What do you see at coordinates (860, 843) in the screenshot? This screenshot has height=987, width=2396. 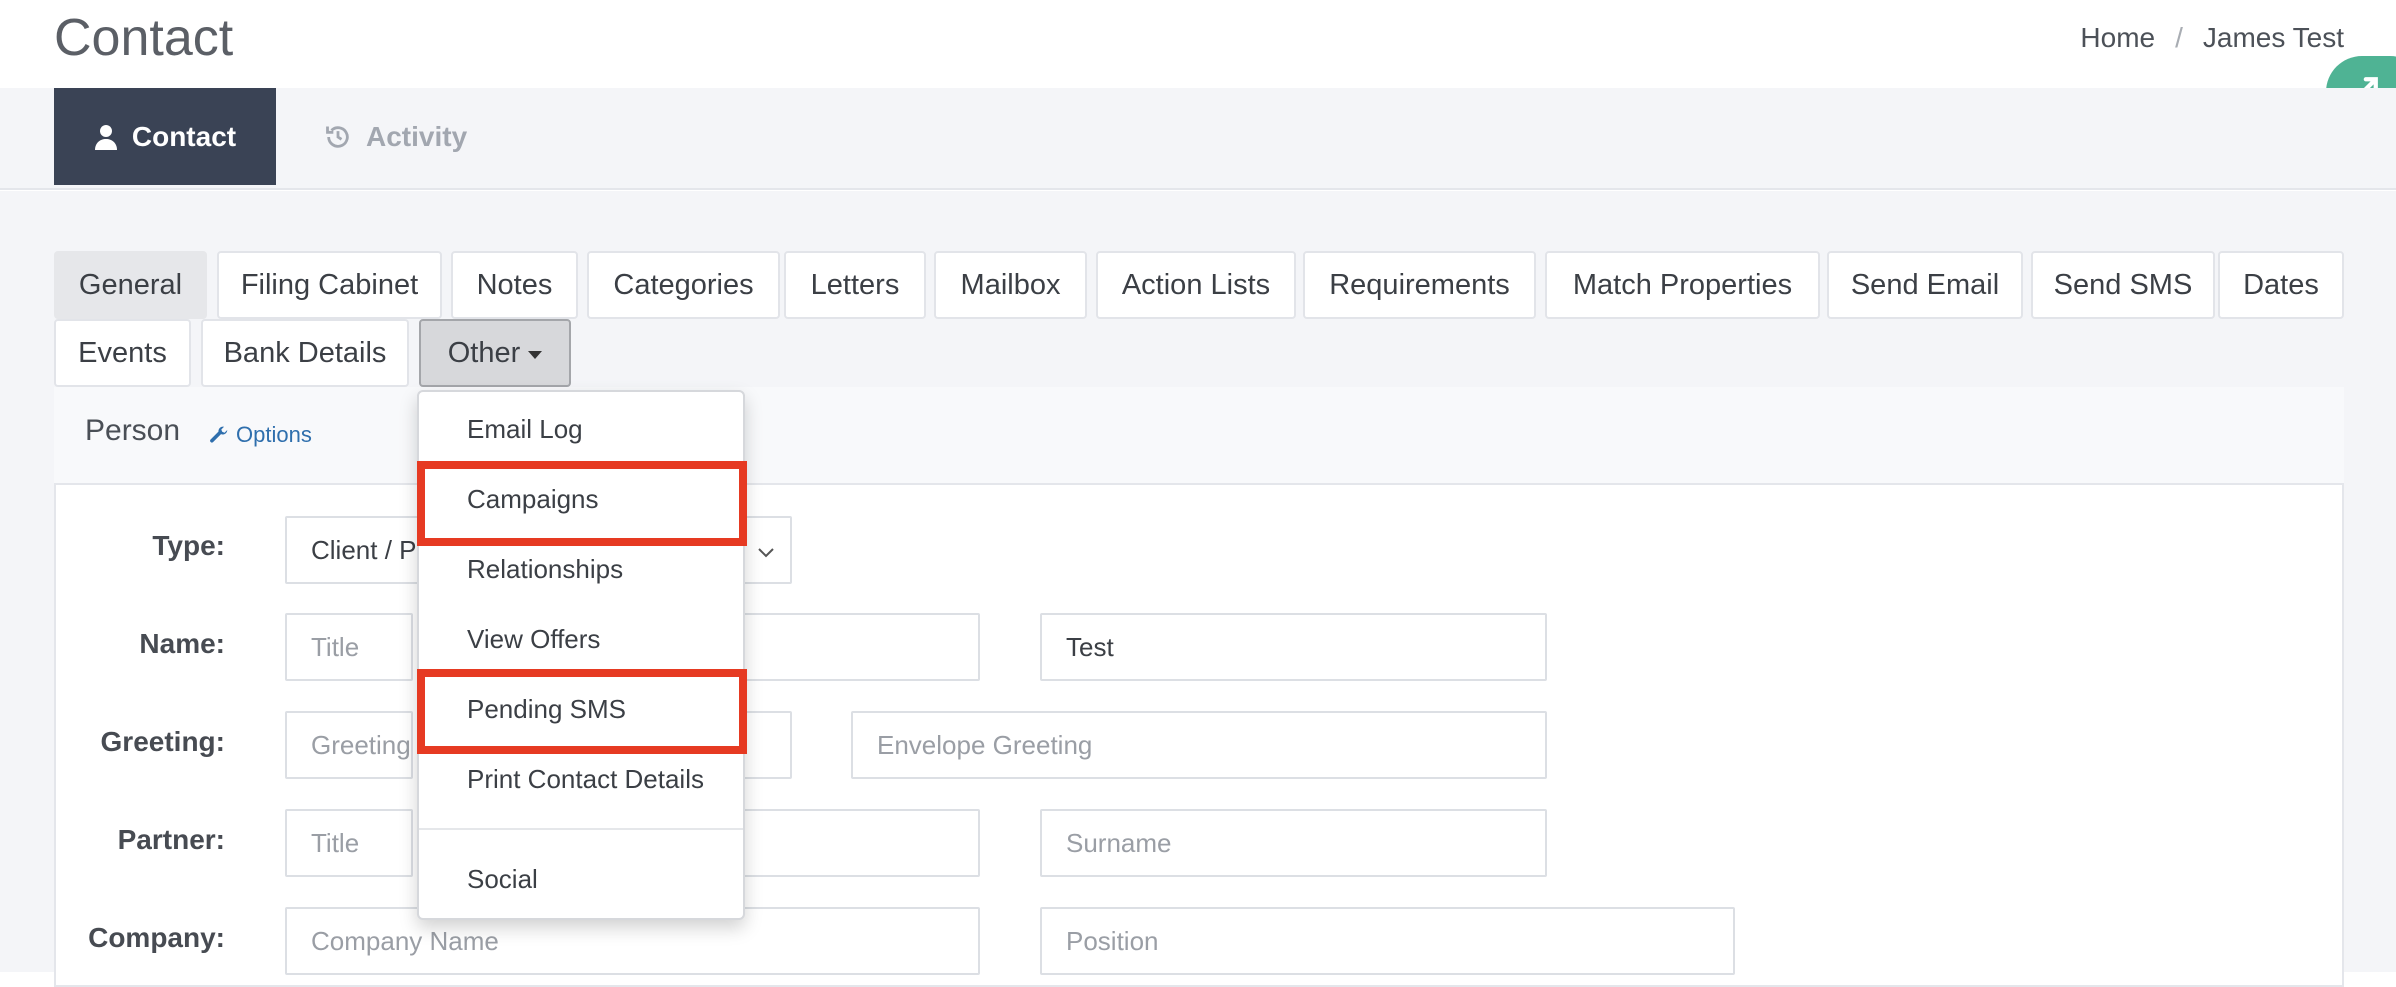 I see `partner-first-field` at bounding box center [860, 843].